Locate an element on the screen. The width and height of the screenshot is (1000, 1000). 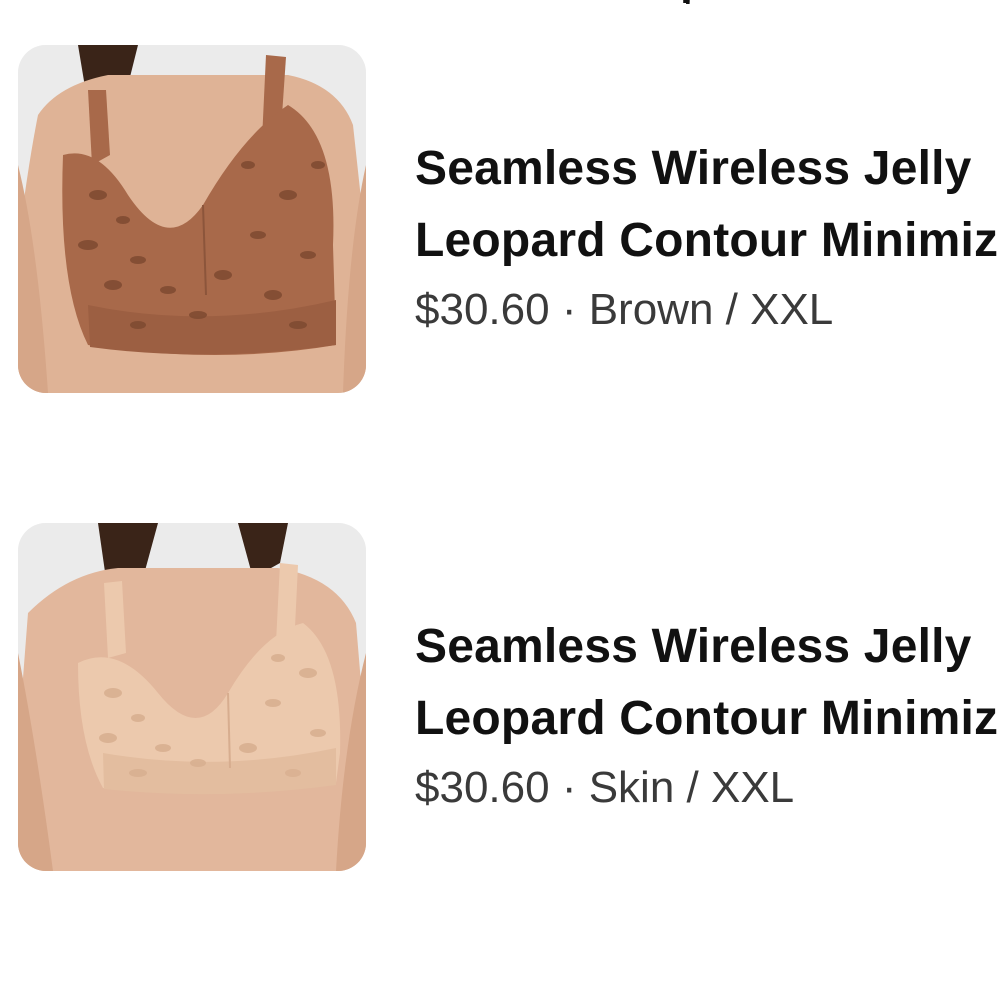
product-meta: $30.60 · Skin / XXL is located at coordinates (707, 788).